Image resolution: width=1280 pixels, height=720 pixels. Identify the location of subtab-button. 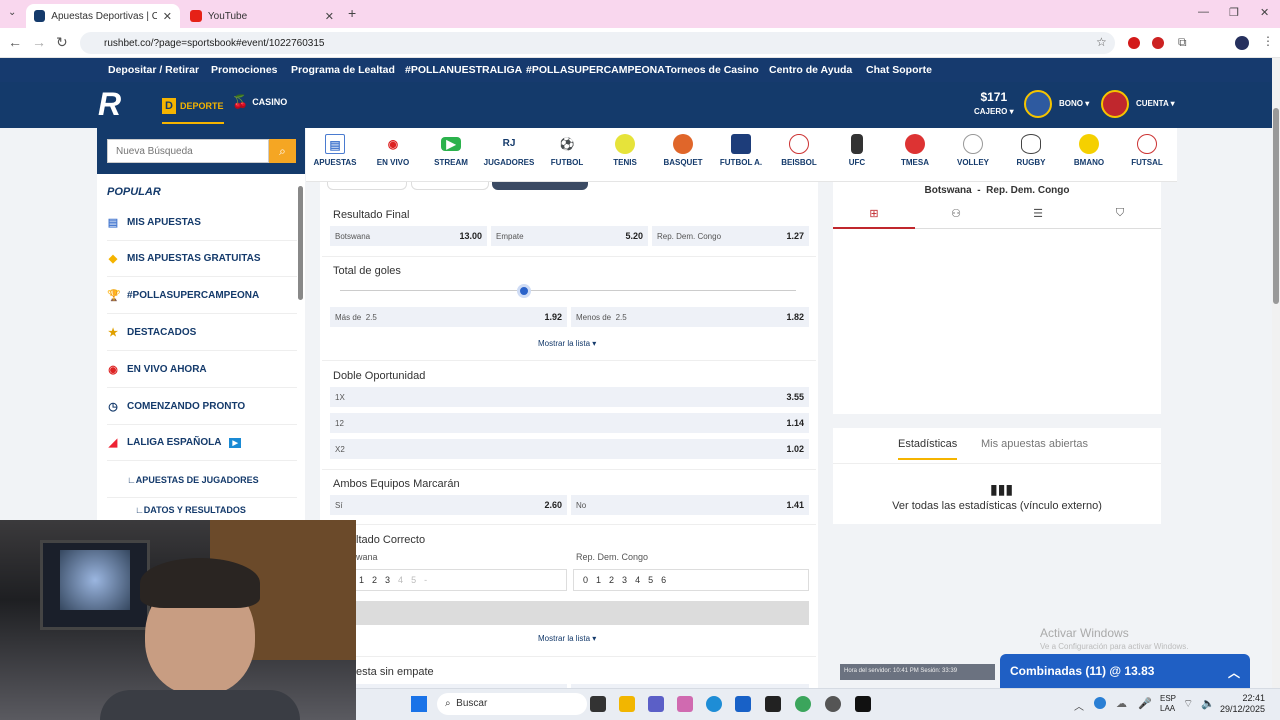
(367, 186).